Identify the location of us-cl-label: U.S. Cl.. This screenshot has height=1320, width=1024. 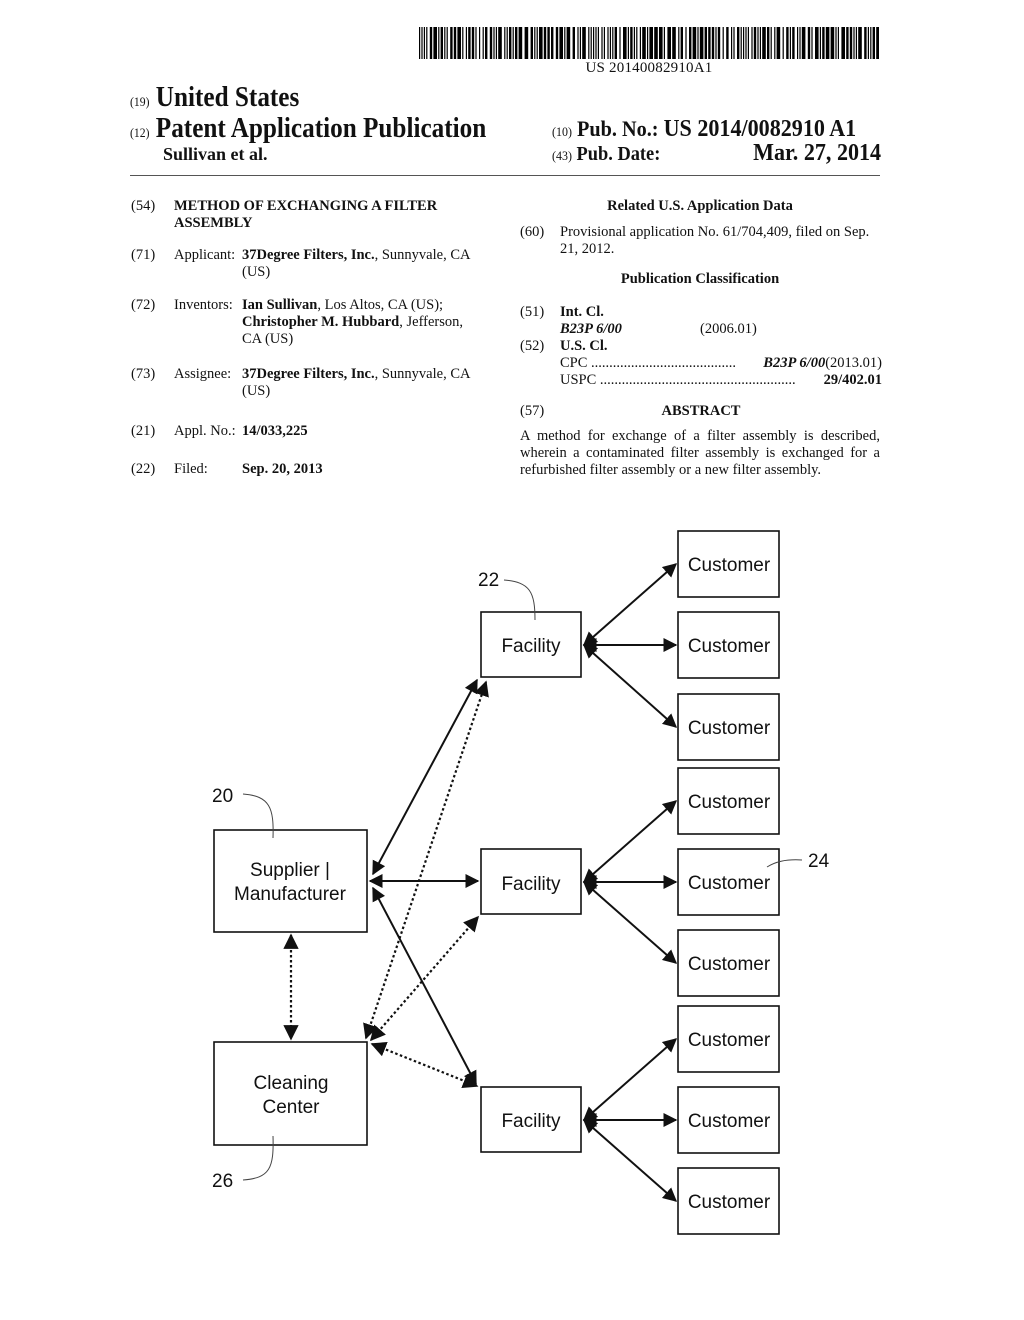
(584, 346).